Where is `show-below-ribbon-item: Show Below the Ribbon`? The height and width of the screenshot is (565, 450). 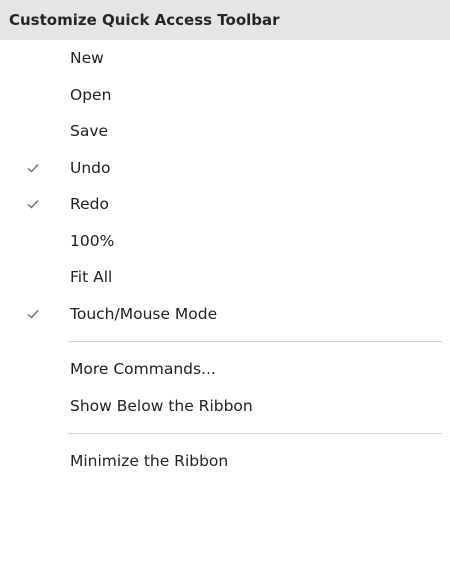
show-below-ribbon-item: Show Below the Ribbon is located at coordinates (225, 406).